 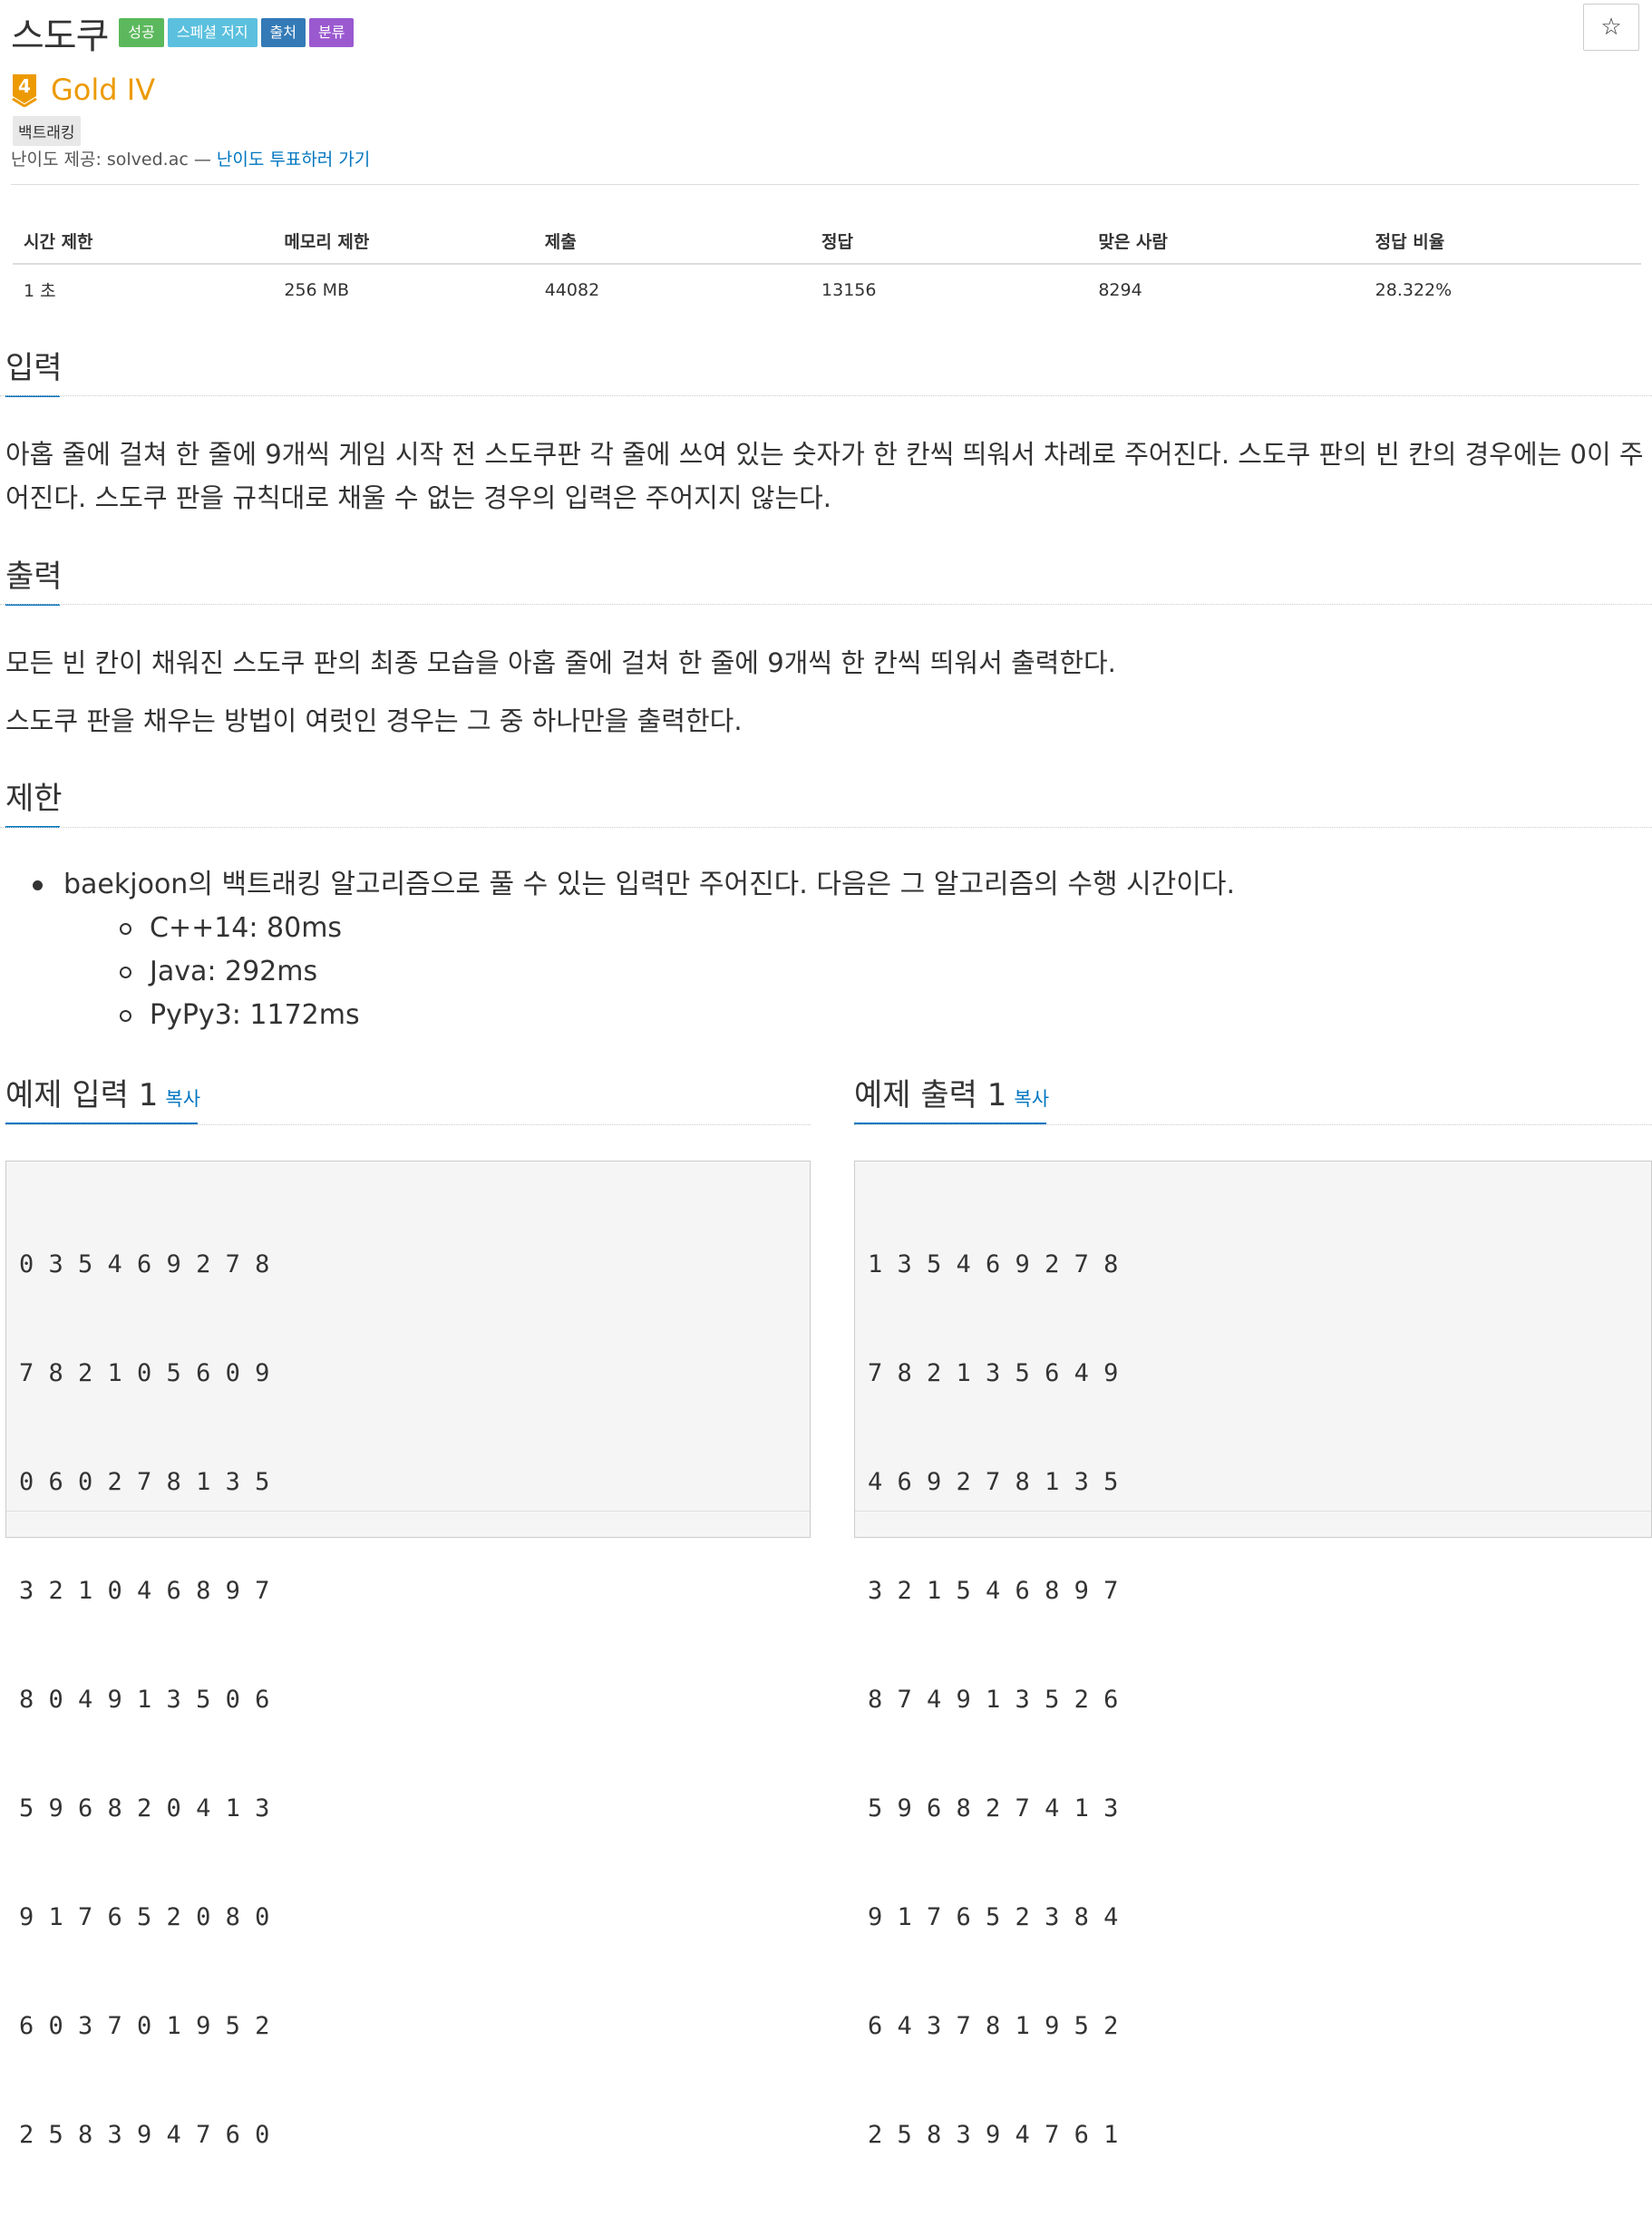 I want to click on list-item: Java: 292ms, so click(x=649, y=972).